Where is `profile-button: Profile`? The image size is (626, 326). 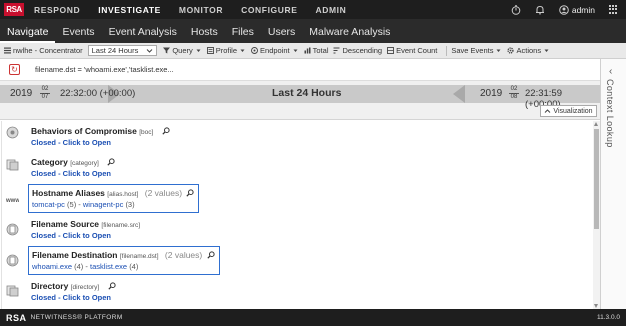
profile-button: Profile is located at coordinates (226, 50).